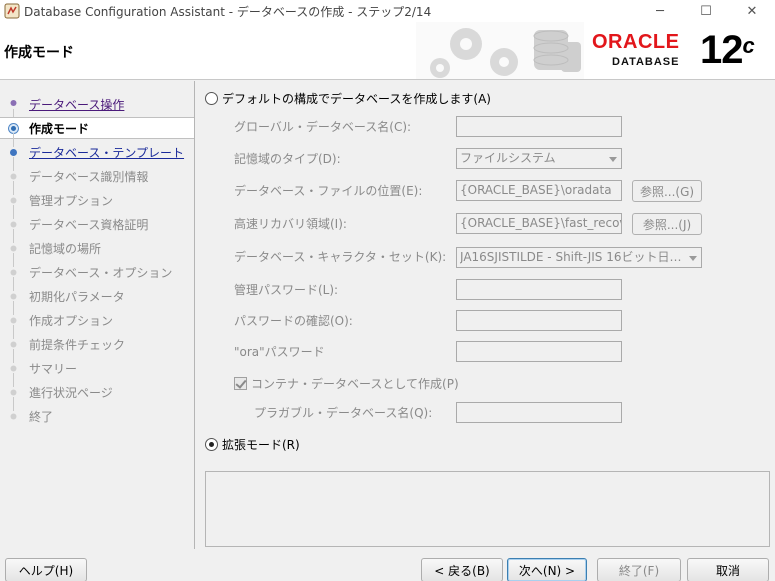 This screenshot has height=581, width=775. I want to click on db-file-location-label: データベース・ファイルの位置(E):, so click(328, 191).